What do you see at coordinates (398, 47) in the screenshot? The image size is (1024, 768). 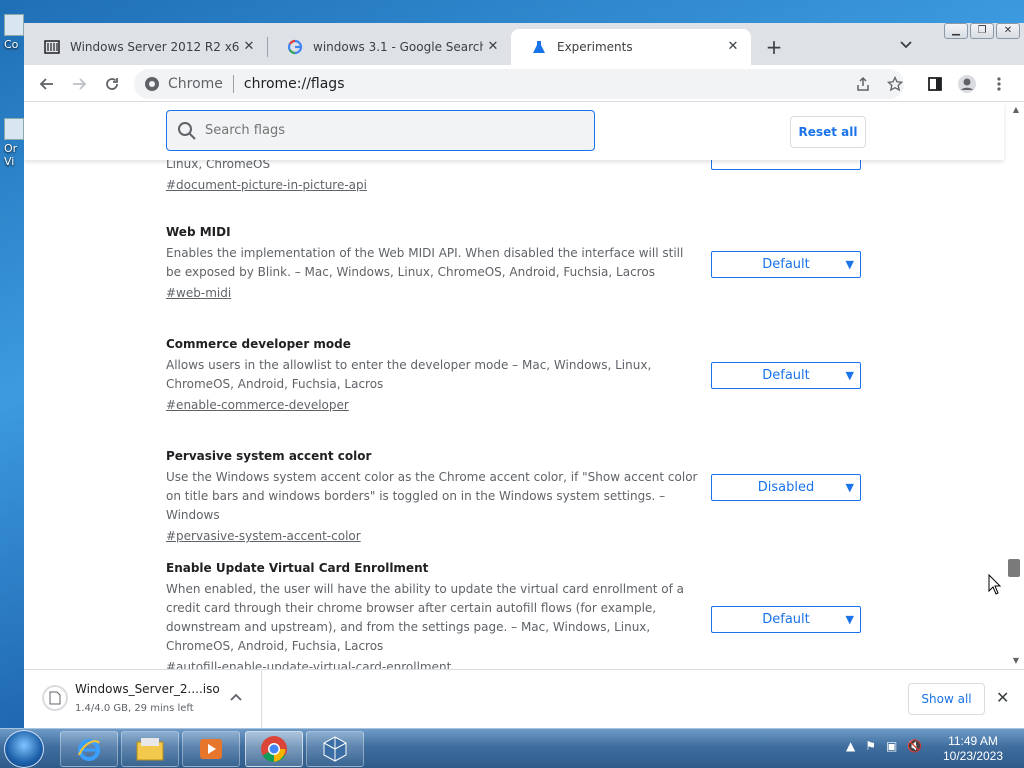 I see `tab-title: windows 3.1 - Google Search` at bounding box center [398, 47].